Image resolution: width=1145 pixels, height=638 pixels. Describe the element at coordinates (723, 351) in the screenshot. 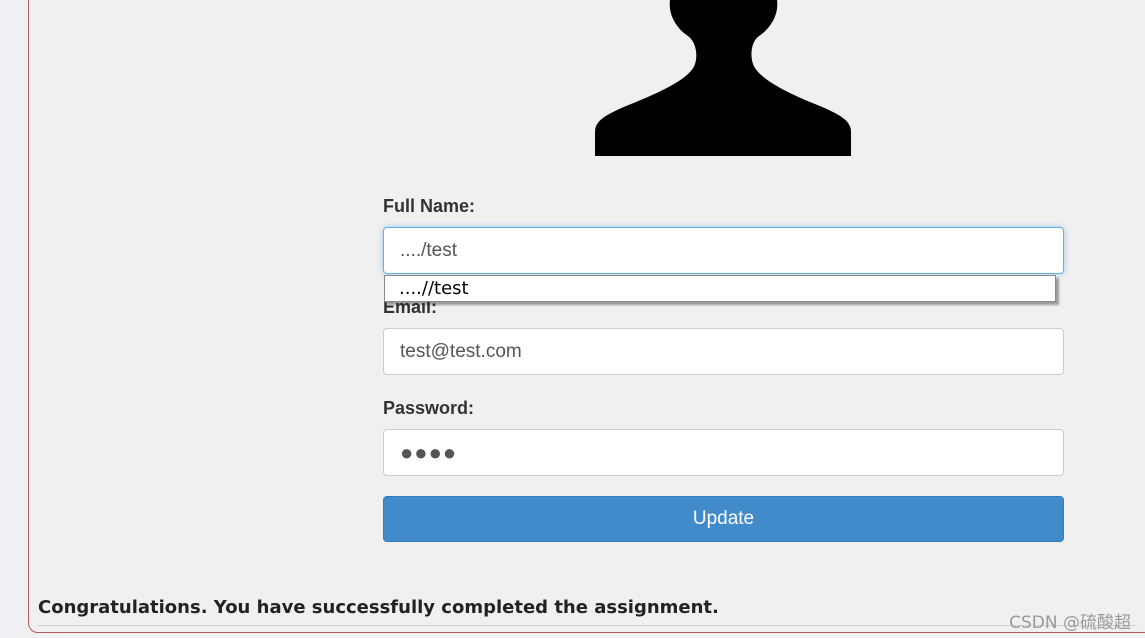

I see `email-input` at that location.